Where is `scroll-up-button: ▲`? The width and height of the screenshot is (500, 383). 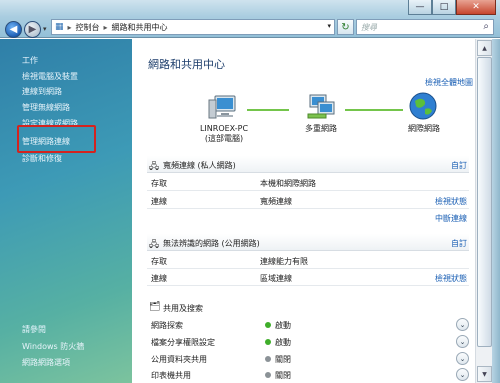 scroll-up-button: ▲ is located at coordinates (484, 48).